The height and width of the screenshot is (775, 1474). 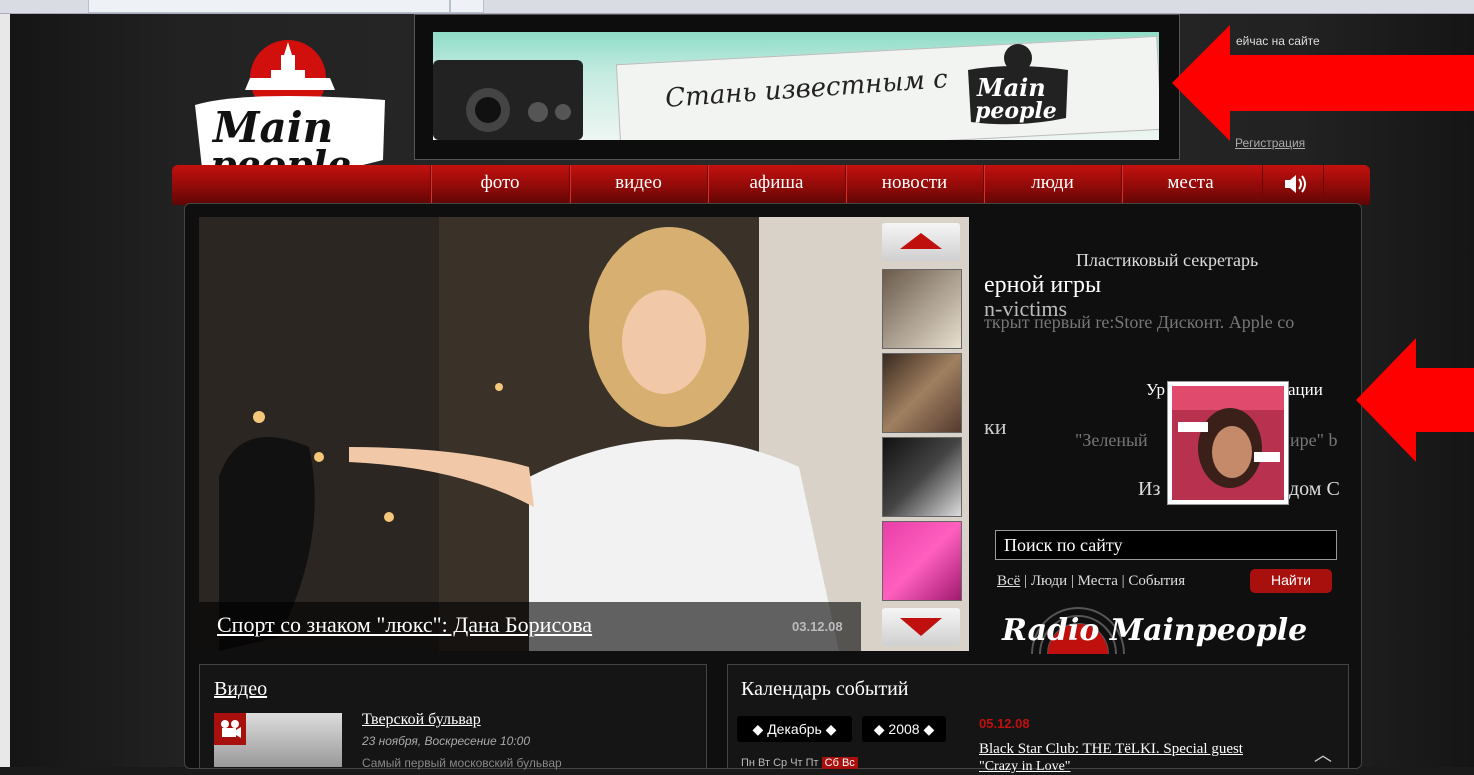 What do you see at coordinates (817, 626) in the screenshot?
I see `hero-date: 03.12.08` at bounding box center [817, 626].